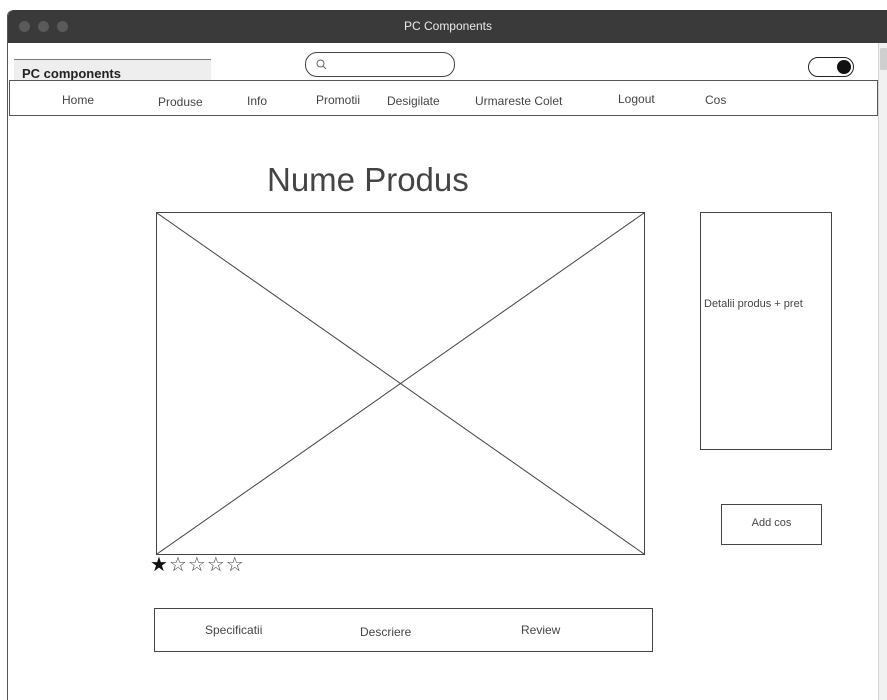  Describe the element at coordinates (715, 100) in the screenshot. I see `nav-item-cos: Cos` at that location.